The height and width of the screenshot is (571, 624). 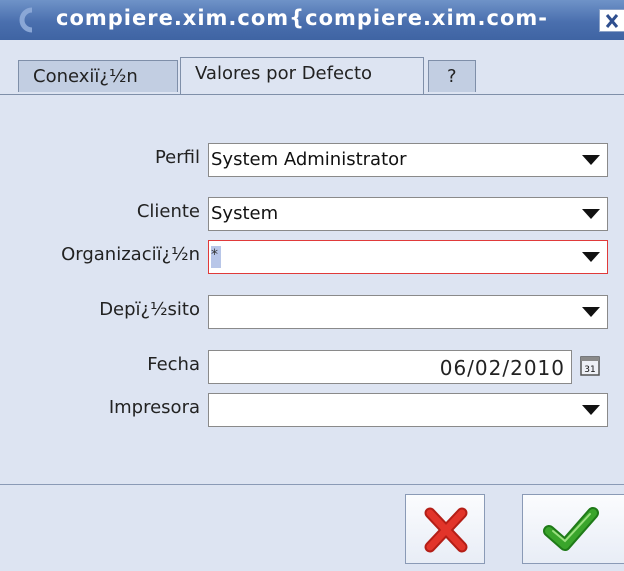 What do you see at coordinates (309, 159) in the screenshot?
I see `perfil-value: System Administrator` at bounding box center [309, 159].